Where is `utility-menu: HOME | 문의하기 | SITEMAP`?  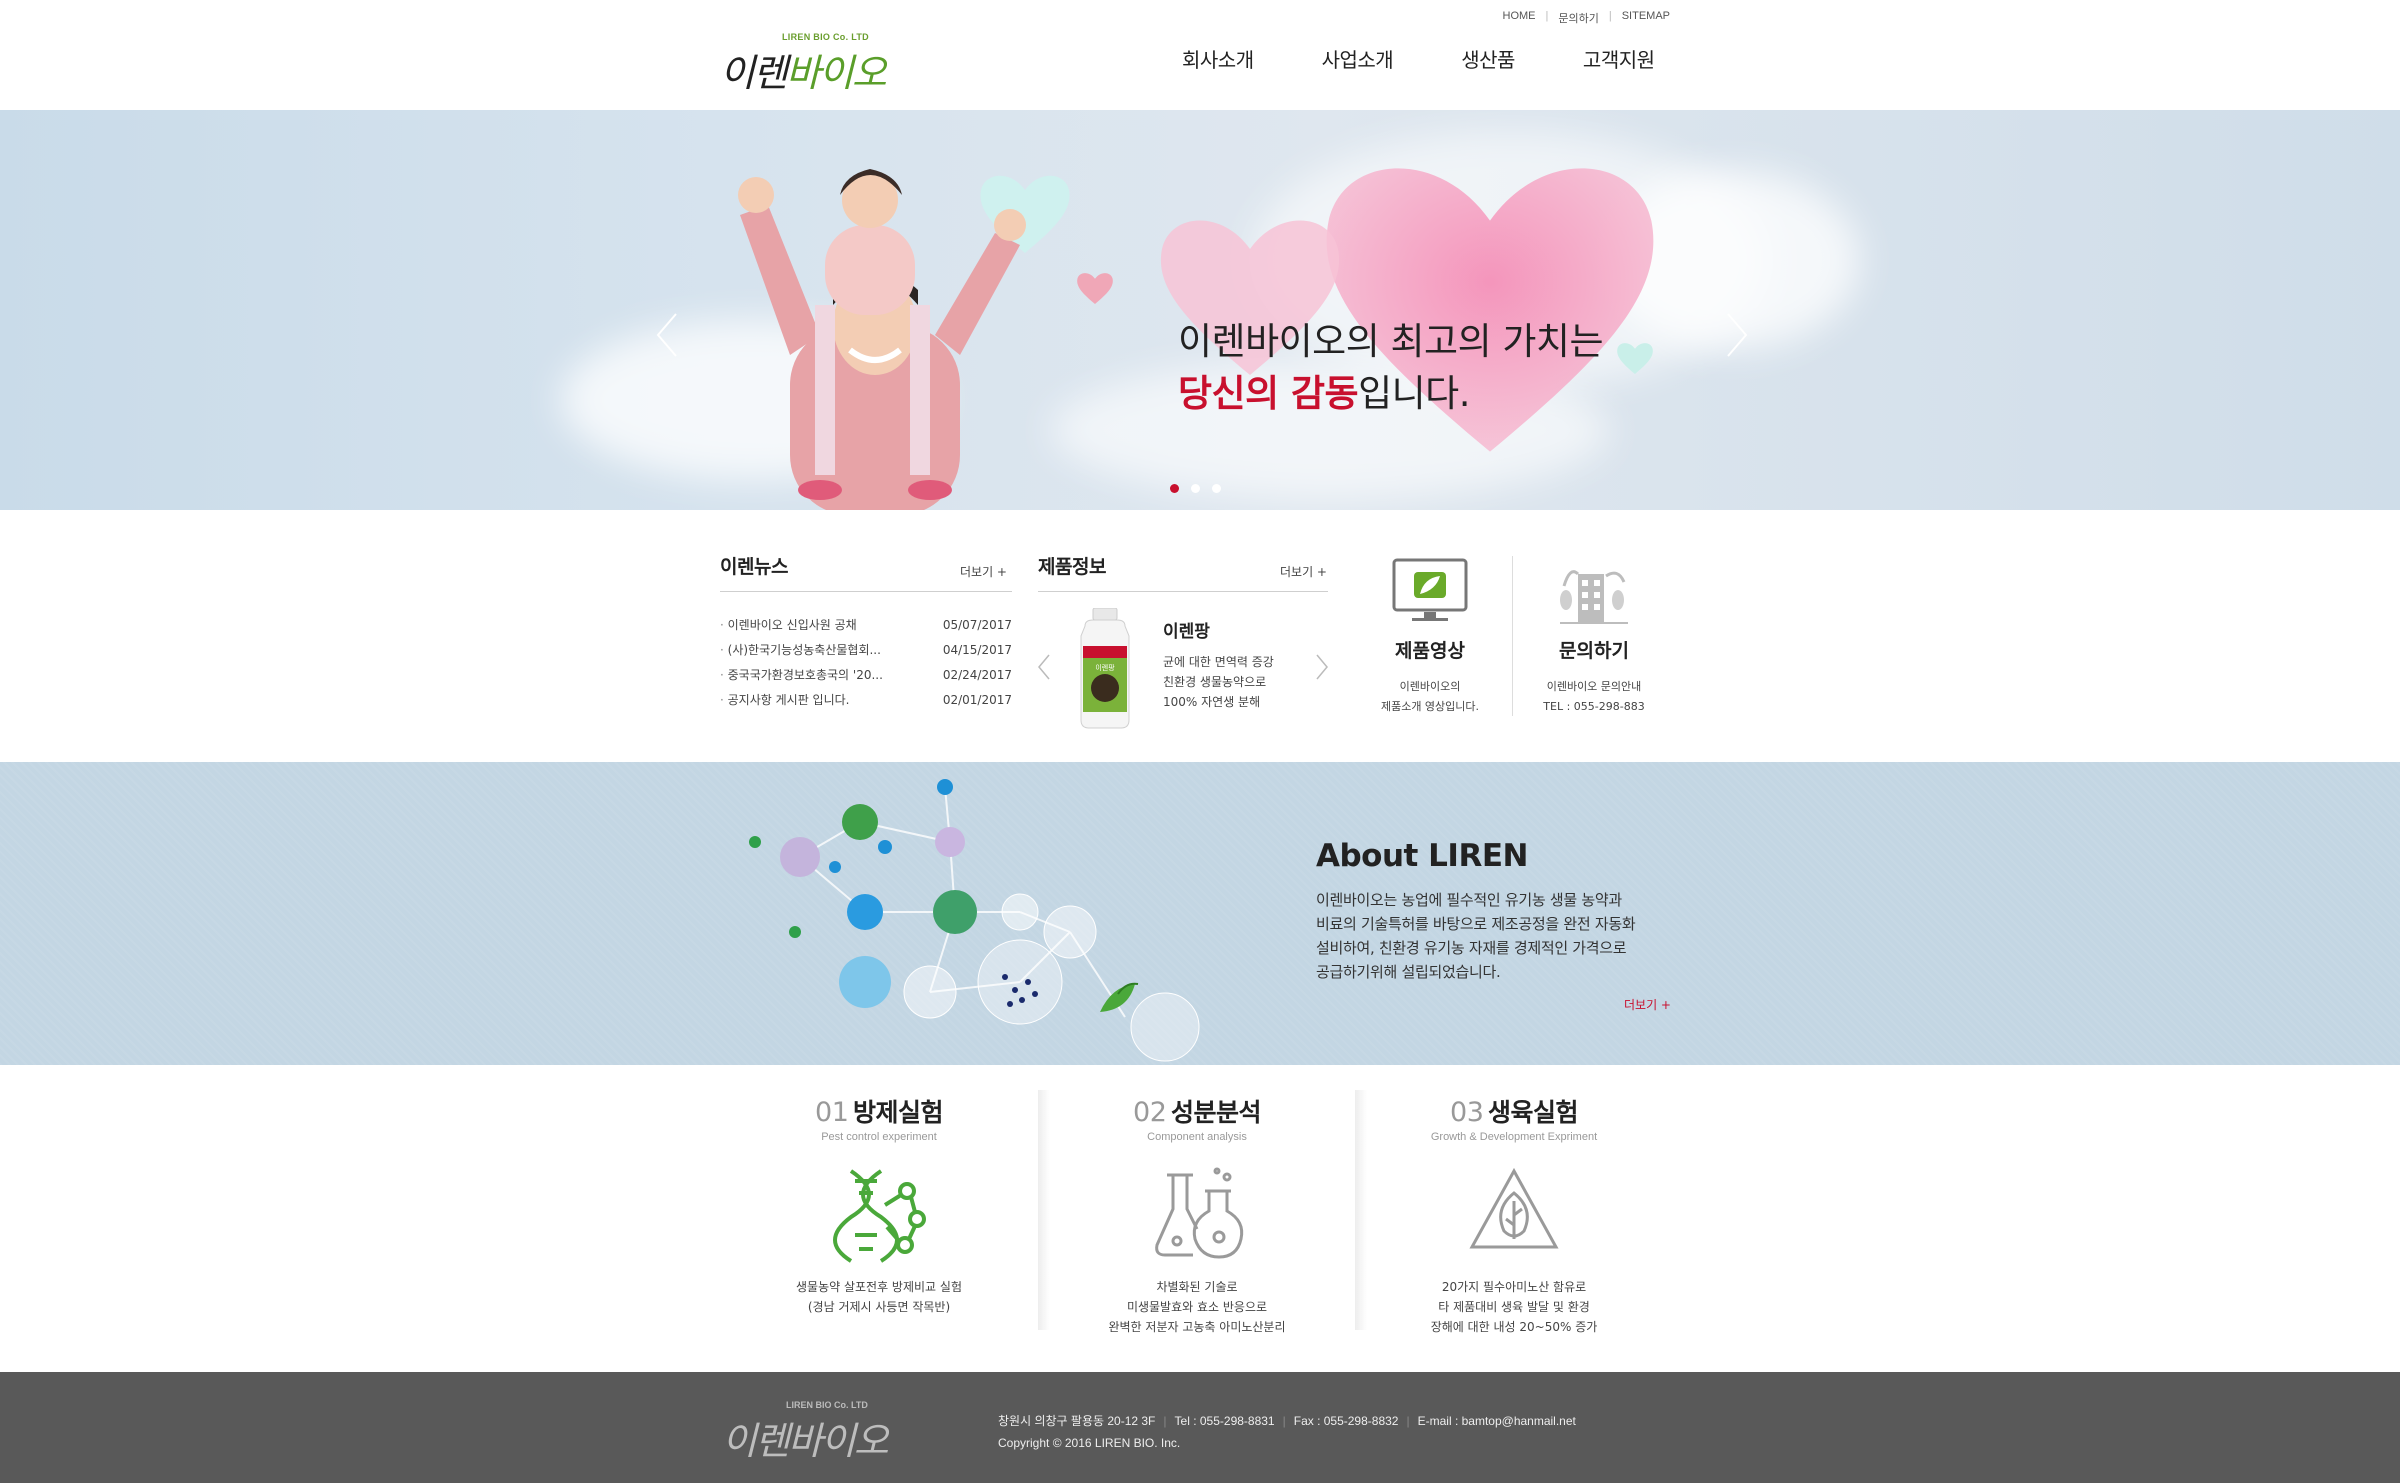
utility-menu: HOME | 문의하기 | SITEMAP is located at coordinates (1587, 18).